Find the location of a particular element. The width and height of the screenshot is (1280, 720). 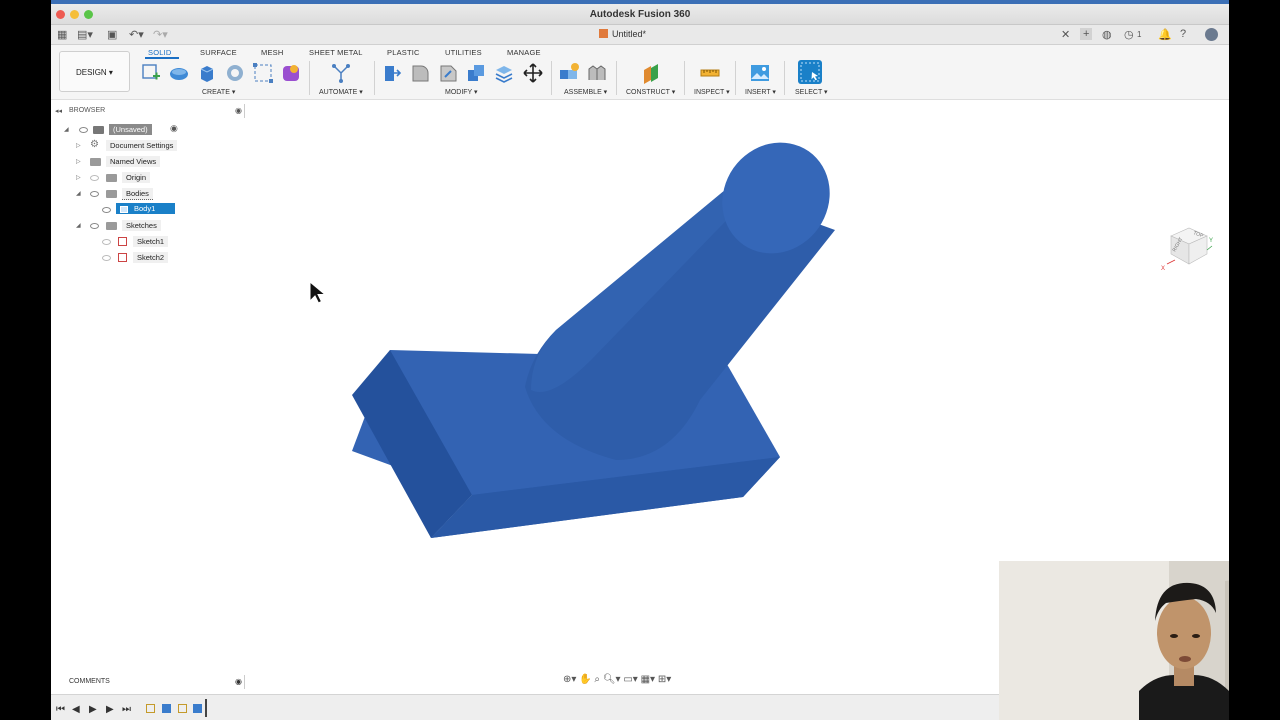

orbit-icon: ⊕▾ is located at coordinates (569, 679).